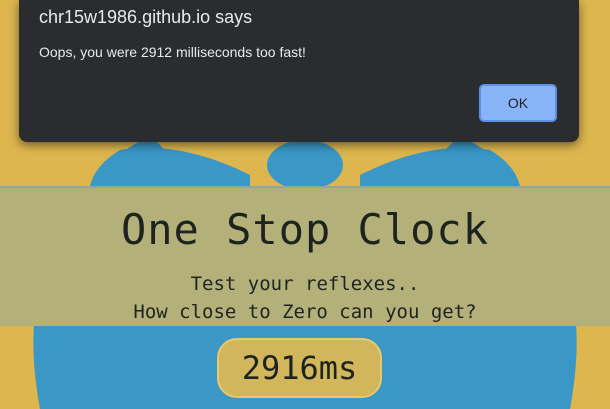  I want to click on right-bell-shape, so click(440, 166).